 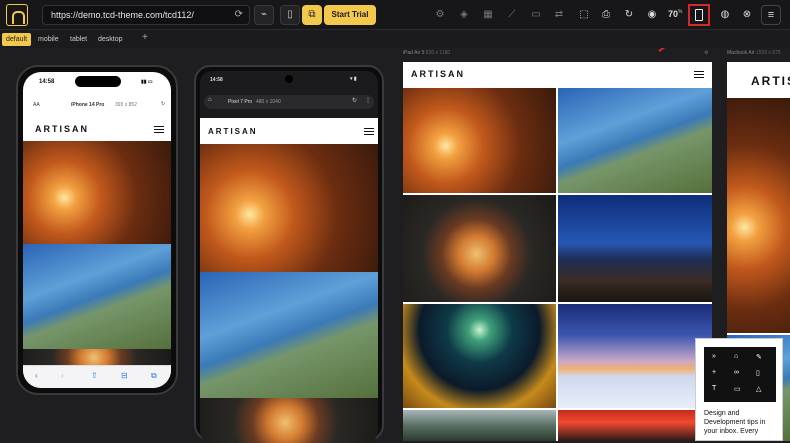 I want to click on url-field: https://demo.tcd-theme.com/tcd112/ ⟳, so click(x=146, y=15).